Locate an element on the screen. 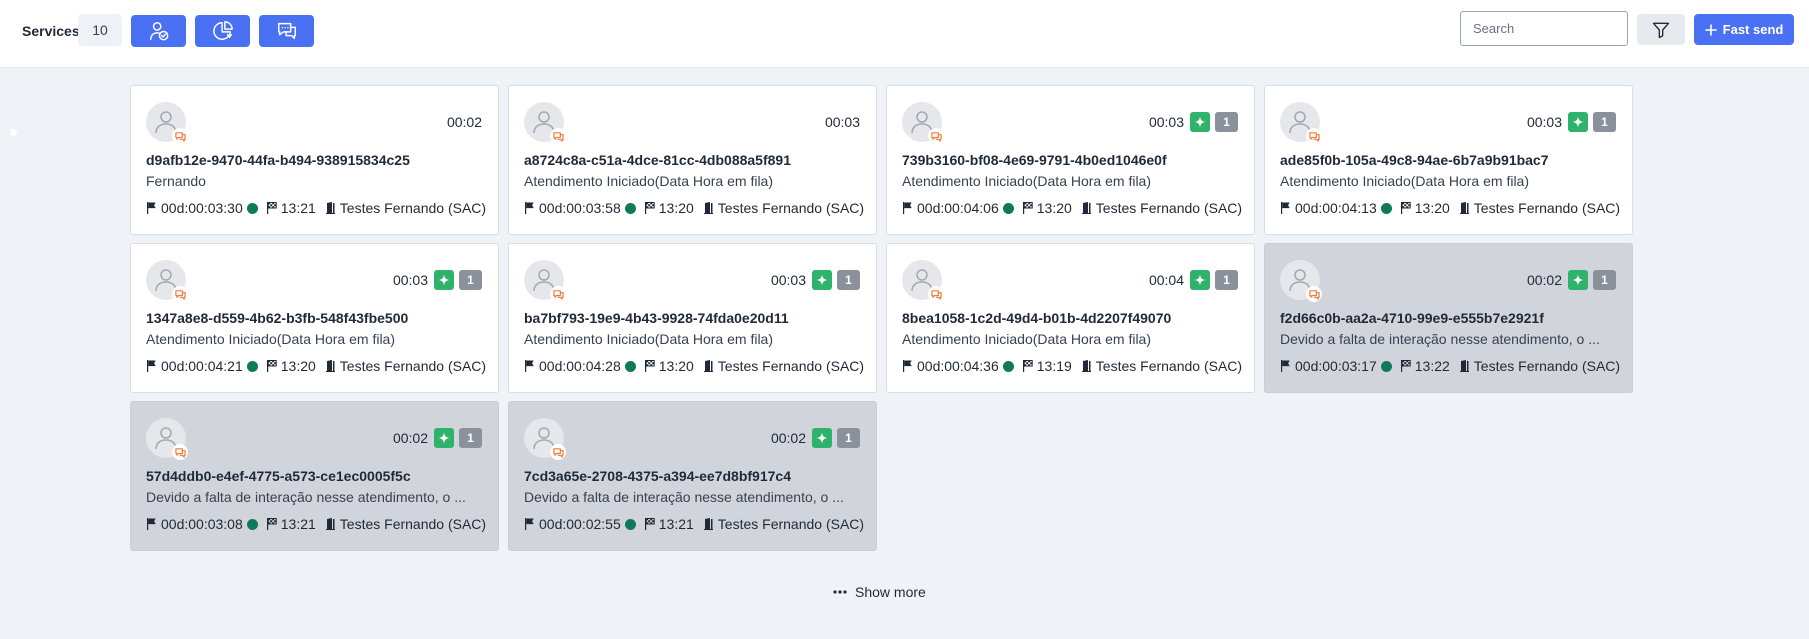 The width and height of the screenshot is (1809, 639). services-label: Services is located at coordinates (51, 31).